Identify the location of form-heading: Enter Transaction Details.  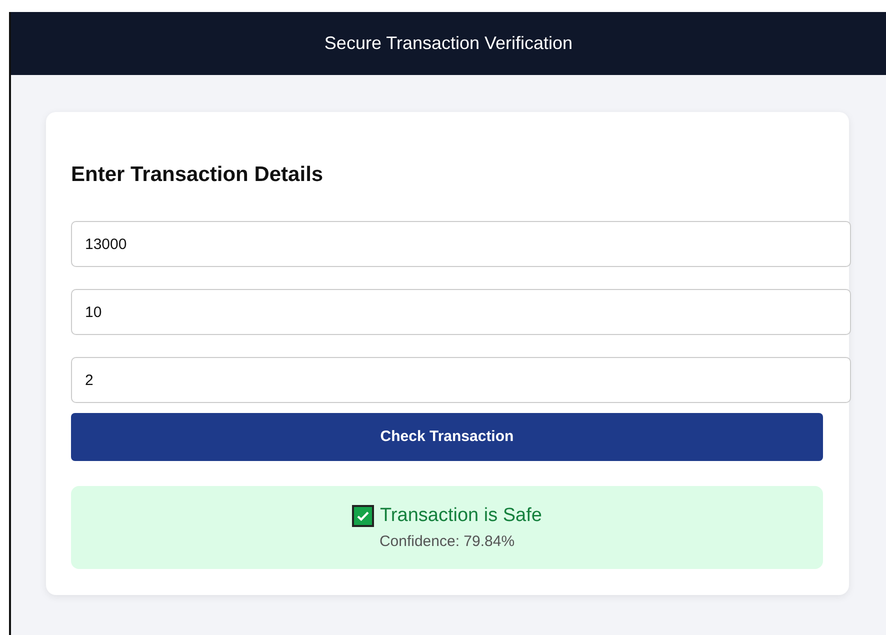
(197, 175).